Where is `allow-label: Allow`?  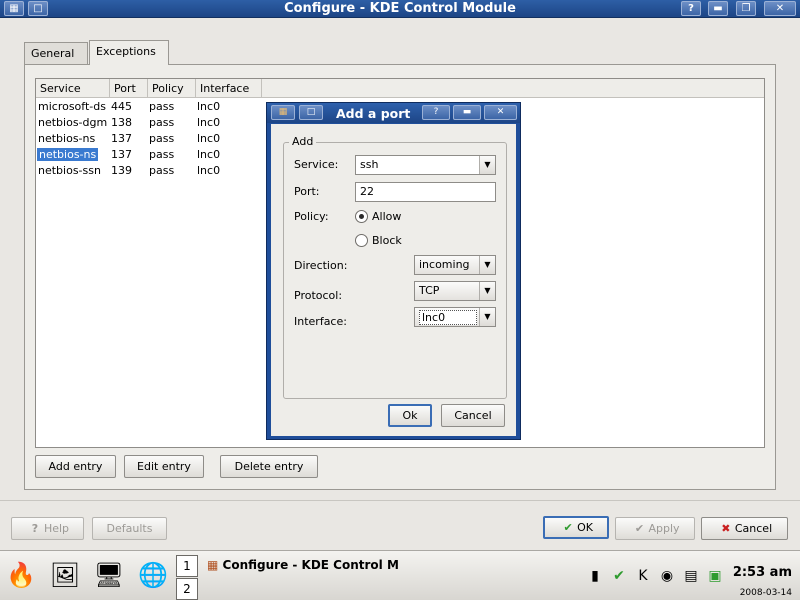
allow-label: Allow is located at coordinates (386, 216).